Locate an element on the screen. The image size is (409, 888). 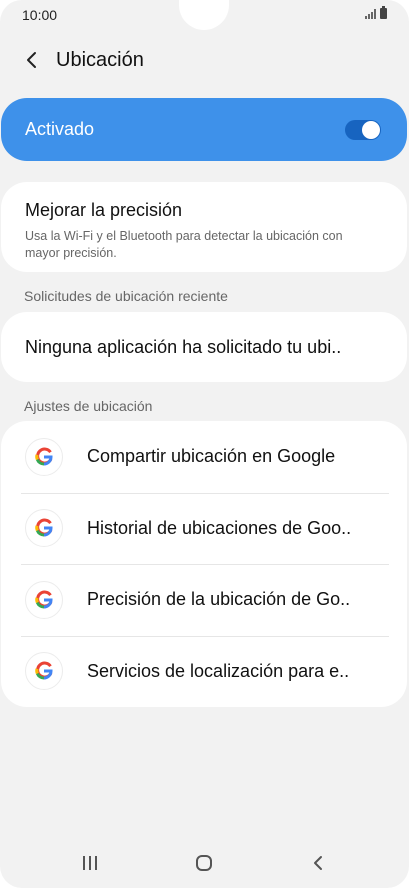
status-icons is located at coordinates (376, 12).